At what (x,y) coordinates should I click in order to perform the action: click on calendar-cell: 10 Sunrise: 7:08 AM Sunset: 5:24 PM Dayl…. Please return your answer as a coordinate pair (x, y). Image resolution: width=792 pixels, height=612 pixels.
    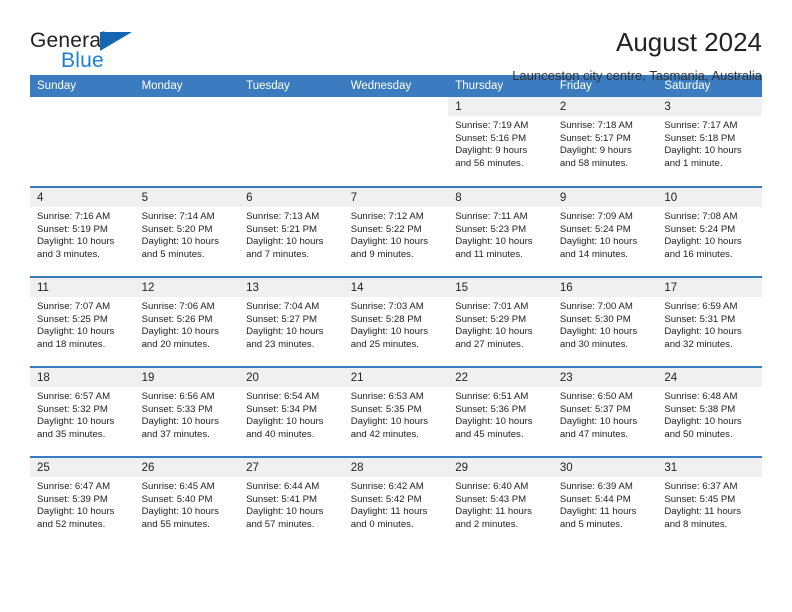
    Looking at the image, I should click on (709, 231).